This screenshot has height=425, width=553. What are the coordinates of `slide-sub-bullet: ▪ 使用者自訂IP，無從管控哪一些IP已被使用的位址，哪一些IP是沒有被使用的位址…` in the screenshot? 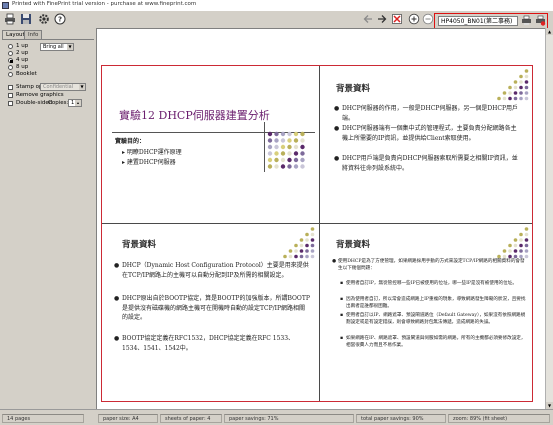 It's located at (428, 283).